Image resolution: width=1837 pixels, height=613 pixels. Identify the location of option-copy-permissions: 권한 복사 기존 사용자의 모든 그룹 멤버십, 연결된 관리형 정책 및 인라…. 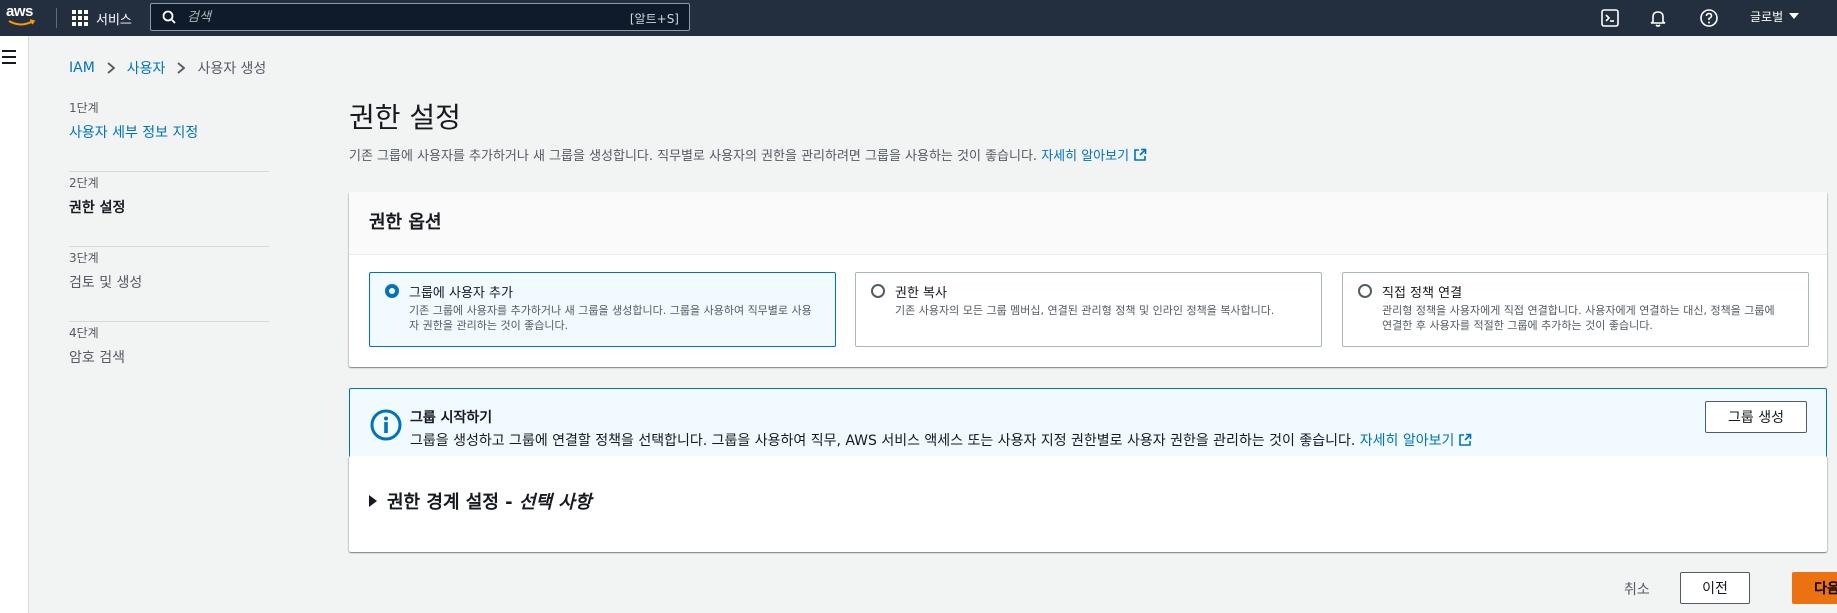
(1088, 309).